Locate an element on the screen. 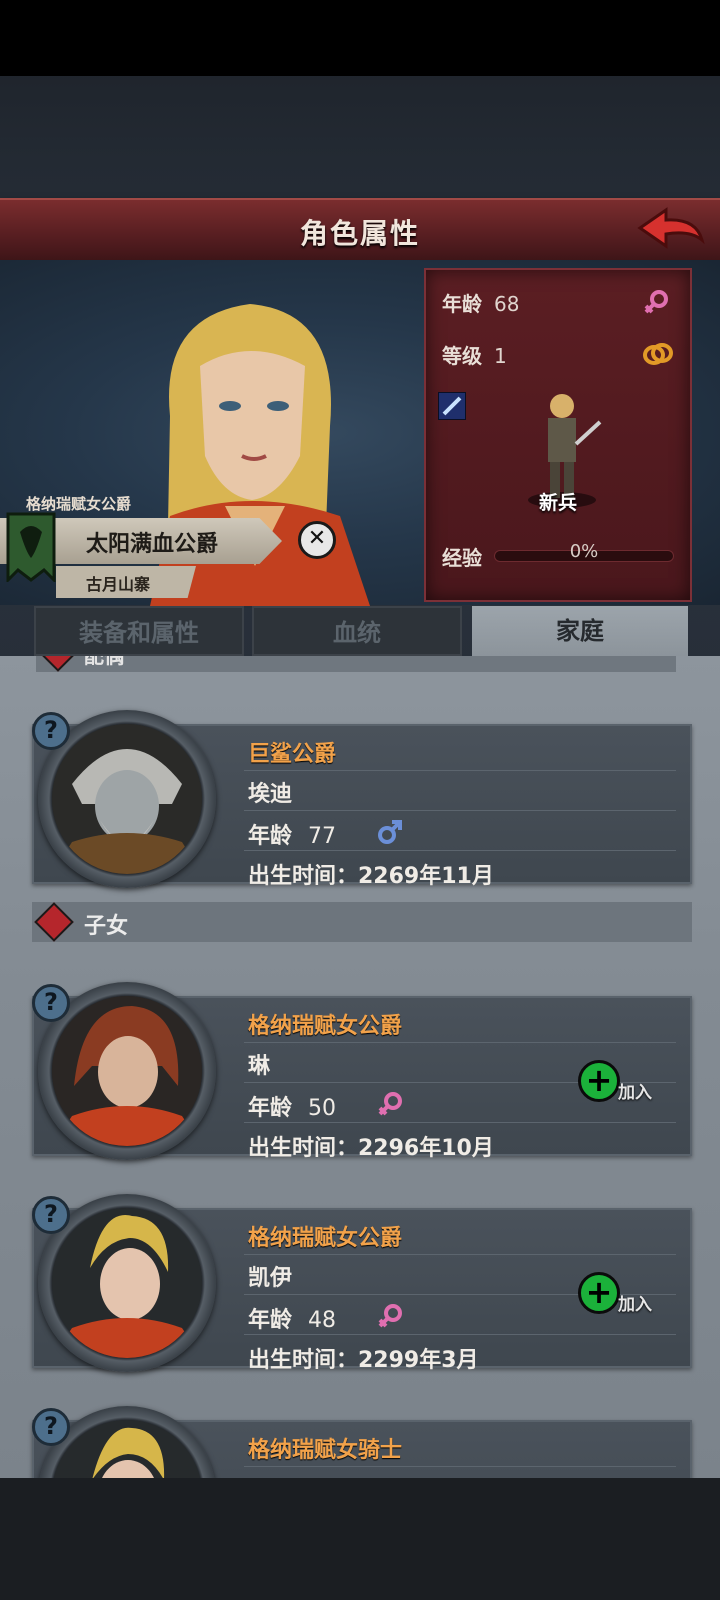 This screenshot has width=720, height=1600. spouse-age: 年龄 77 is located at coordinates (292, 834).